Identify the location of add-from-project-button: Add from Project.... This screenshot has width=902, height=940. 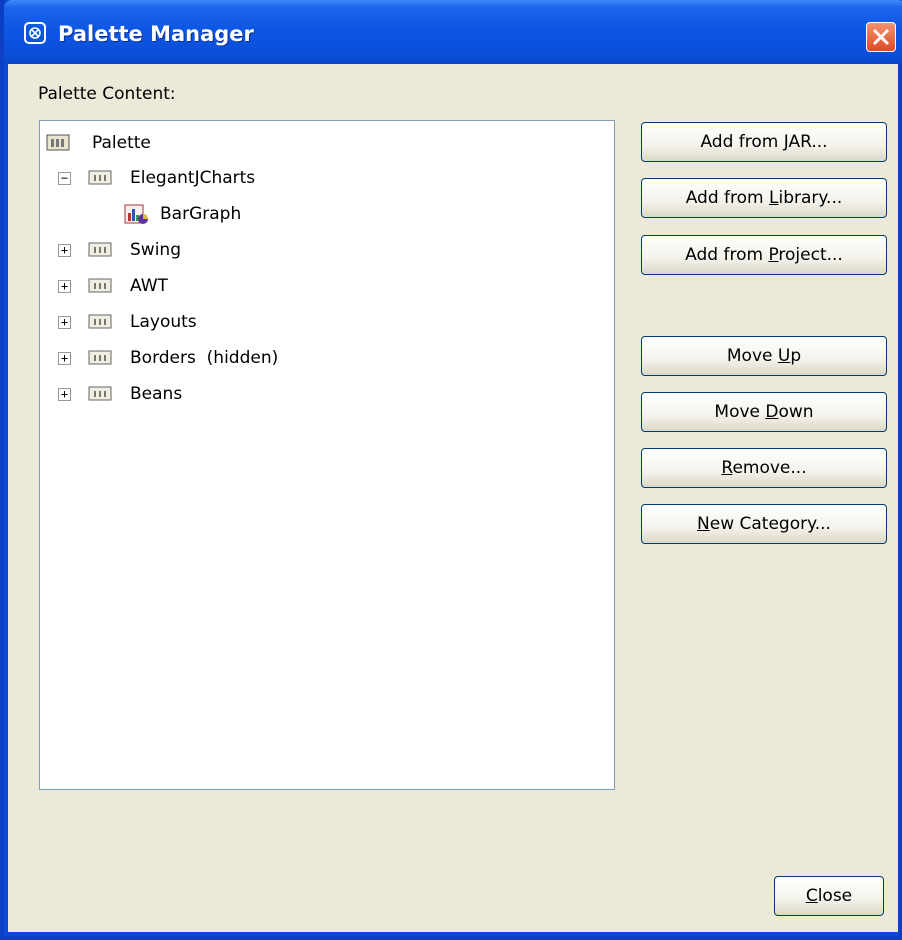
(764, 255).